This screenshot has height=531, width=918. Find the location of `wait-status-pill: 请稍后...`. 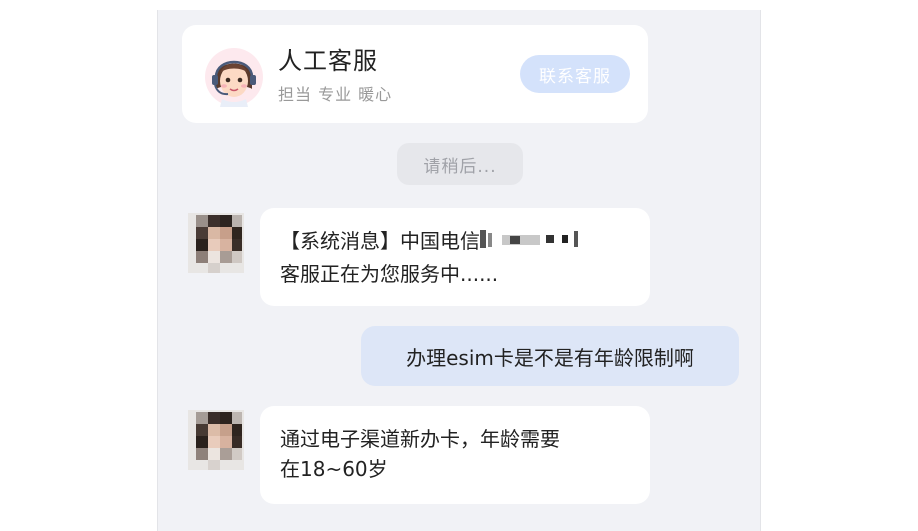

wait-status-pill: 请稍后... is located at coordinates (460, 164).